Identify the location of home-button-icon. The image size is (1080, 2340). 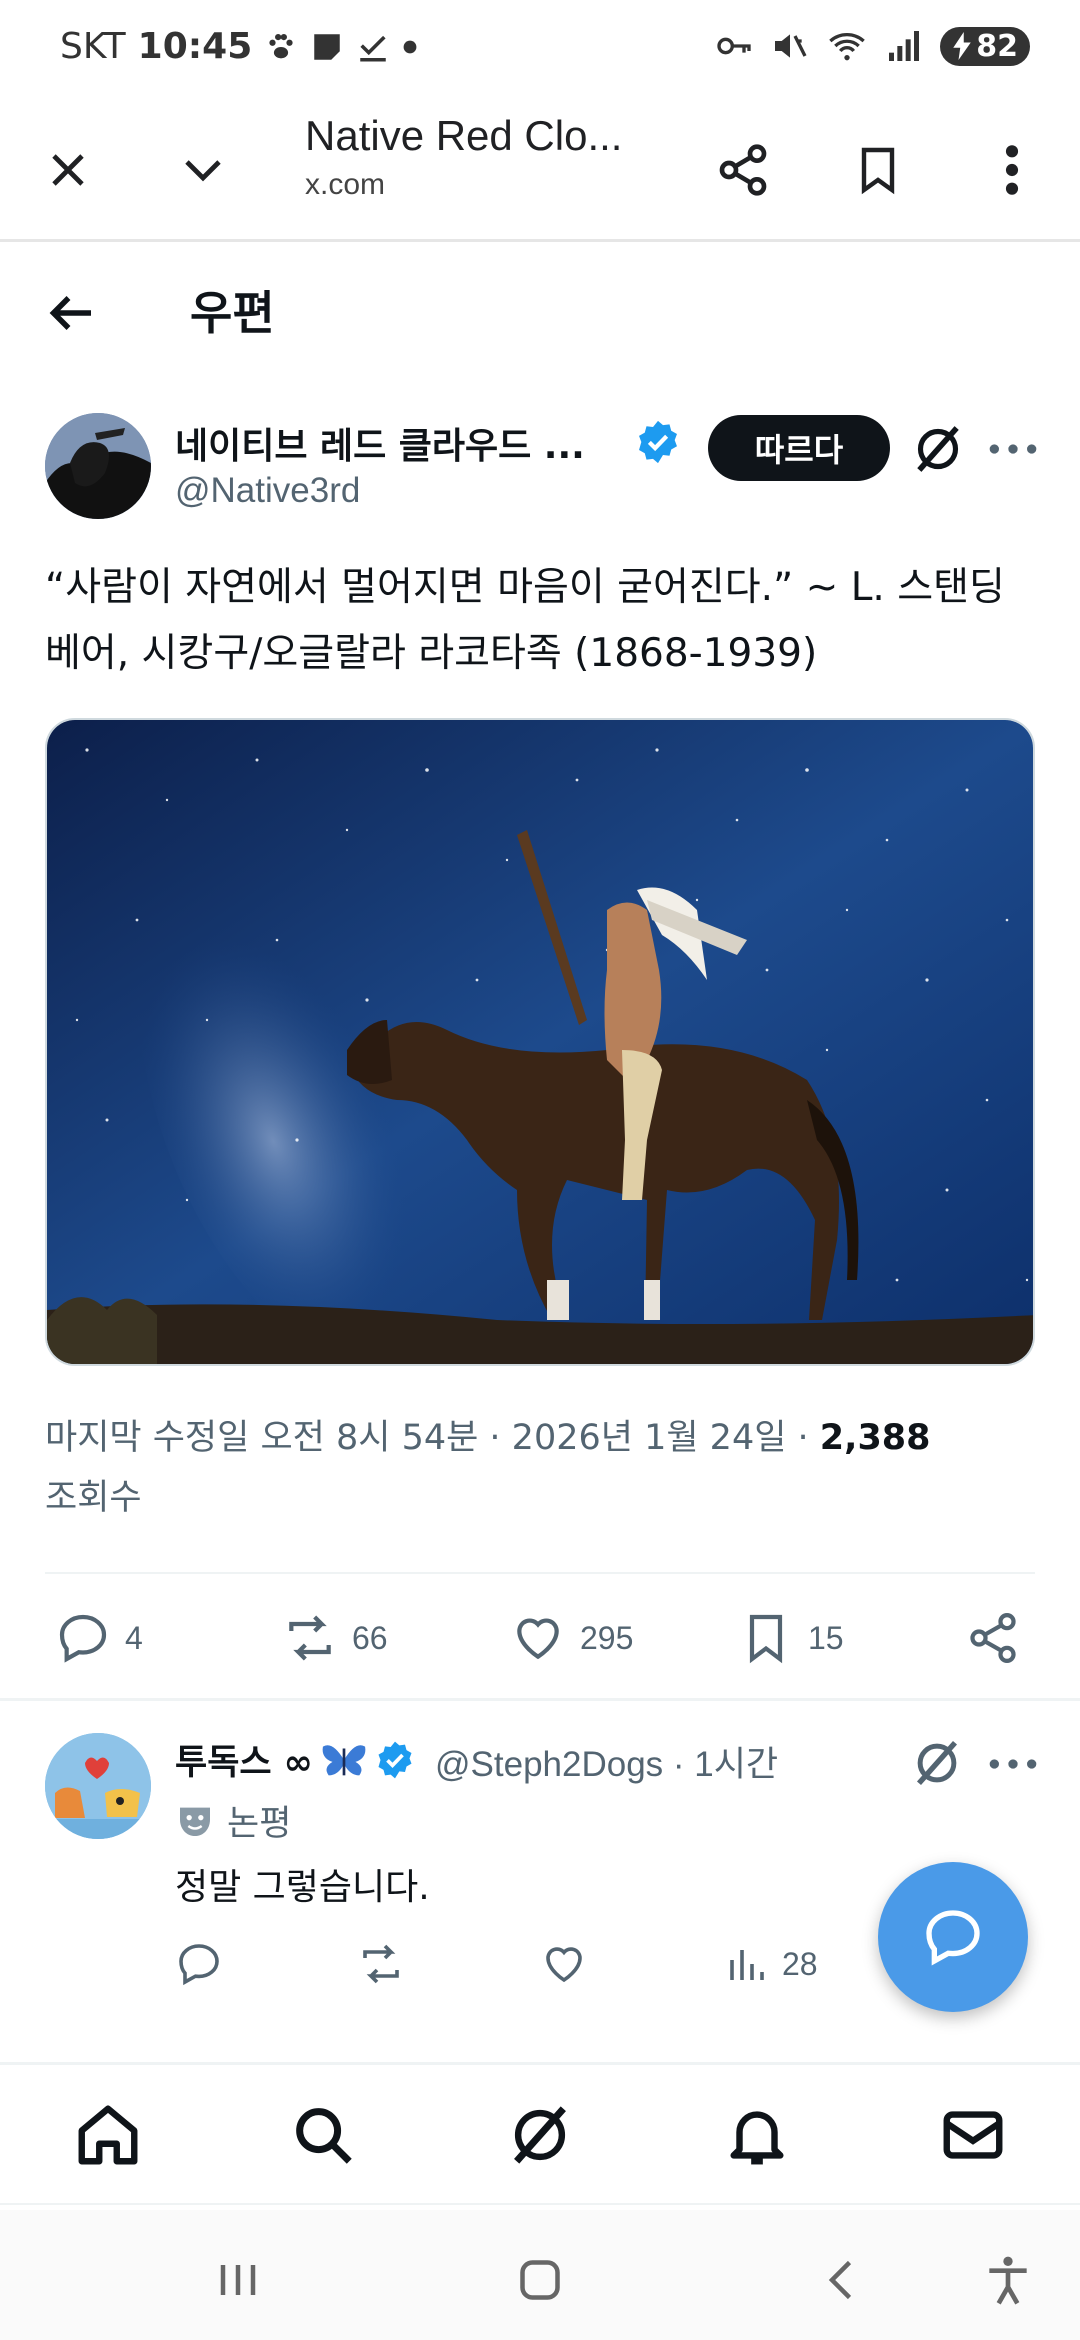
(540, 2280).